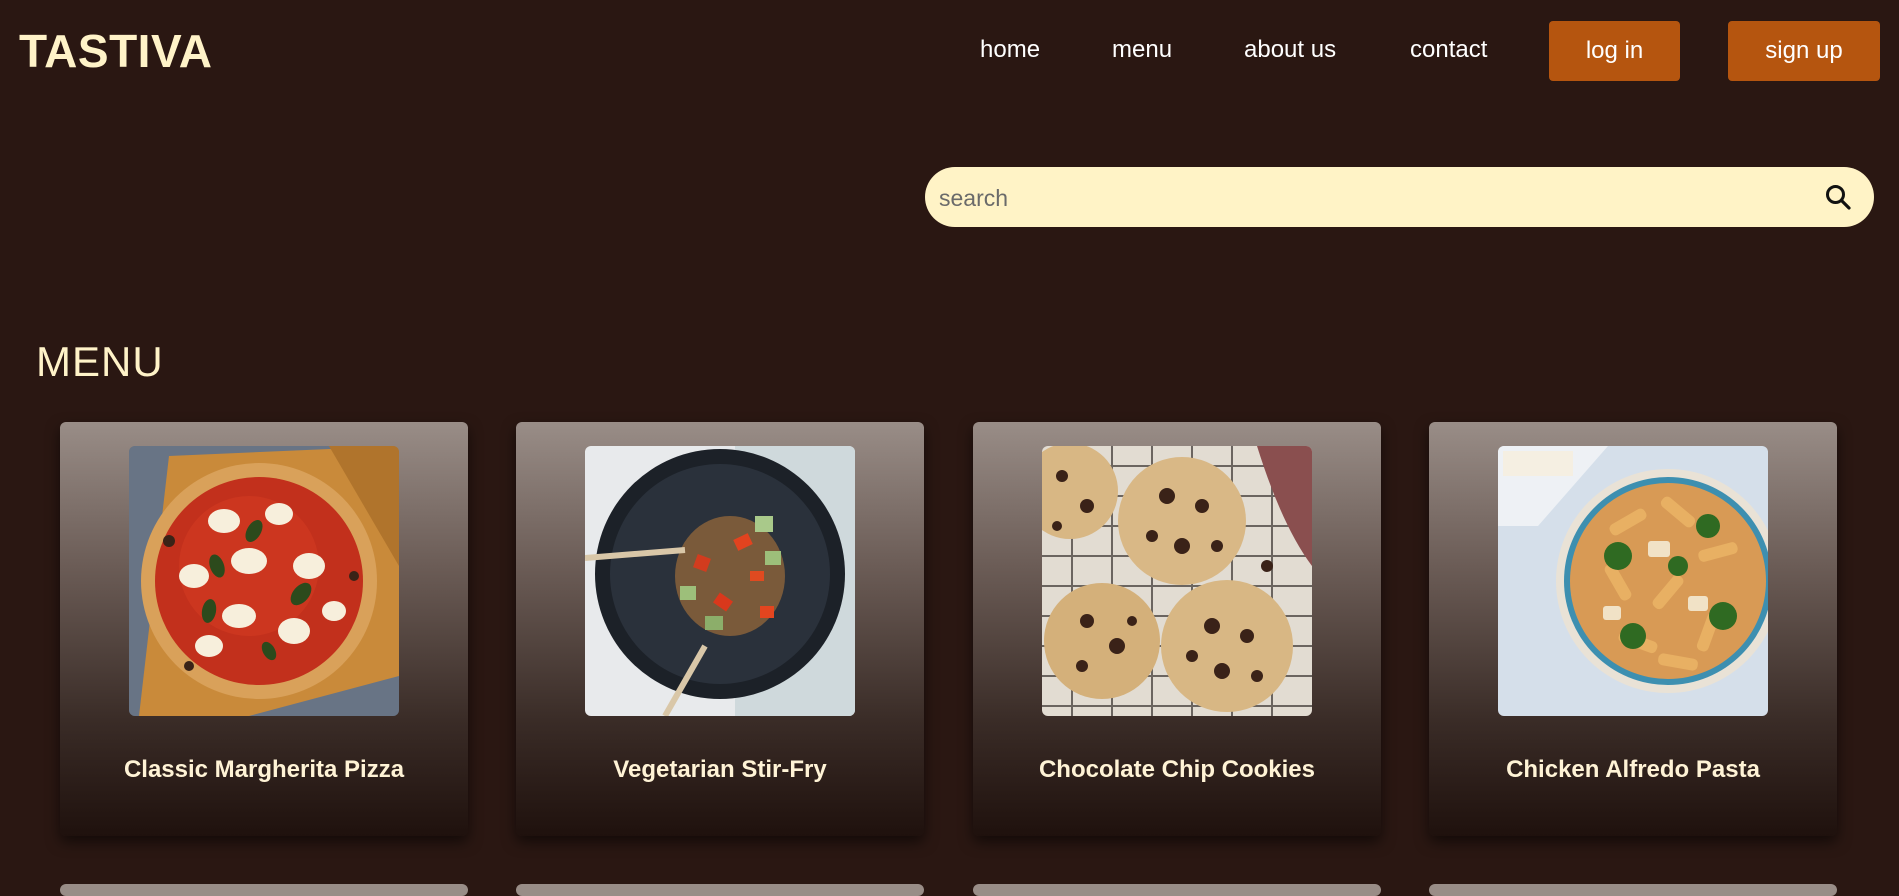 This screenshot has width=1899, height=896. What do you see at coordinates (1633, 581) in the screenshot?
I see `pasta-photo` at bounding box center [1633, 581].